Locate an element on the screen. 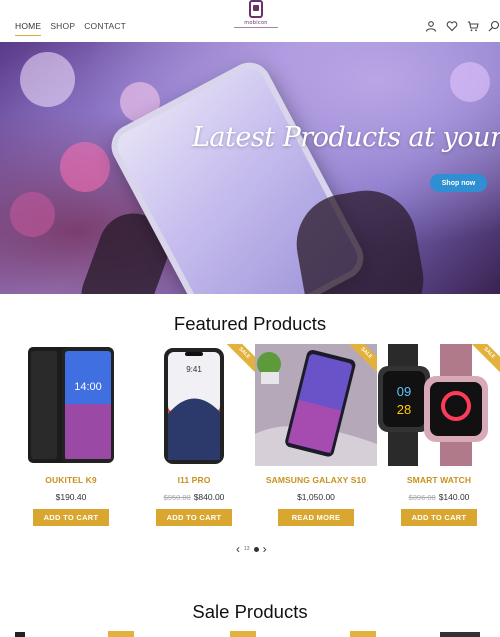  read-more-button: READ MORE is located at coordinates (316, 517).